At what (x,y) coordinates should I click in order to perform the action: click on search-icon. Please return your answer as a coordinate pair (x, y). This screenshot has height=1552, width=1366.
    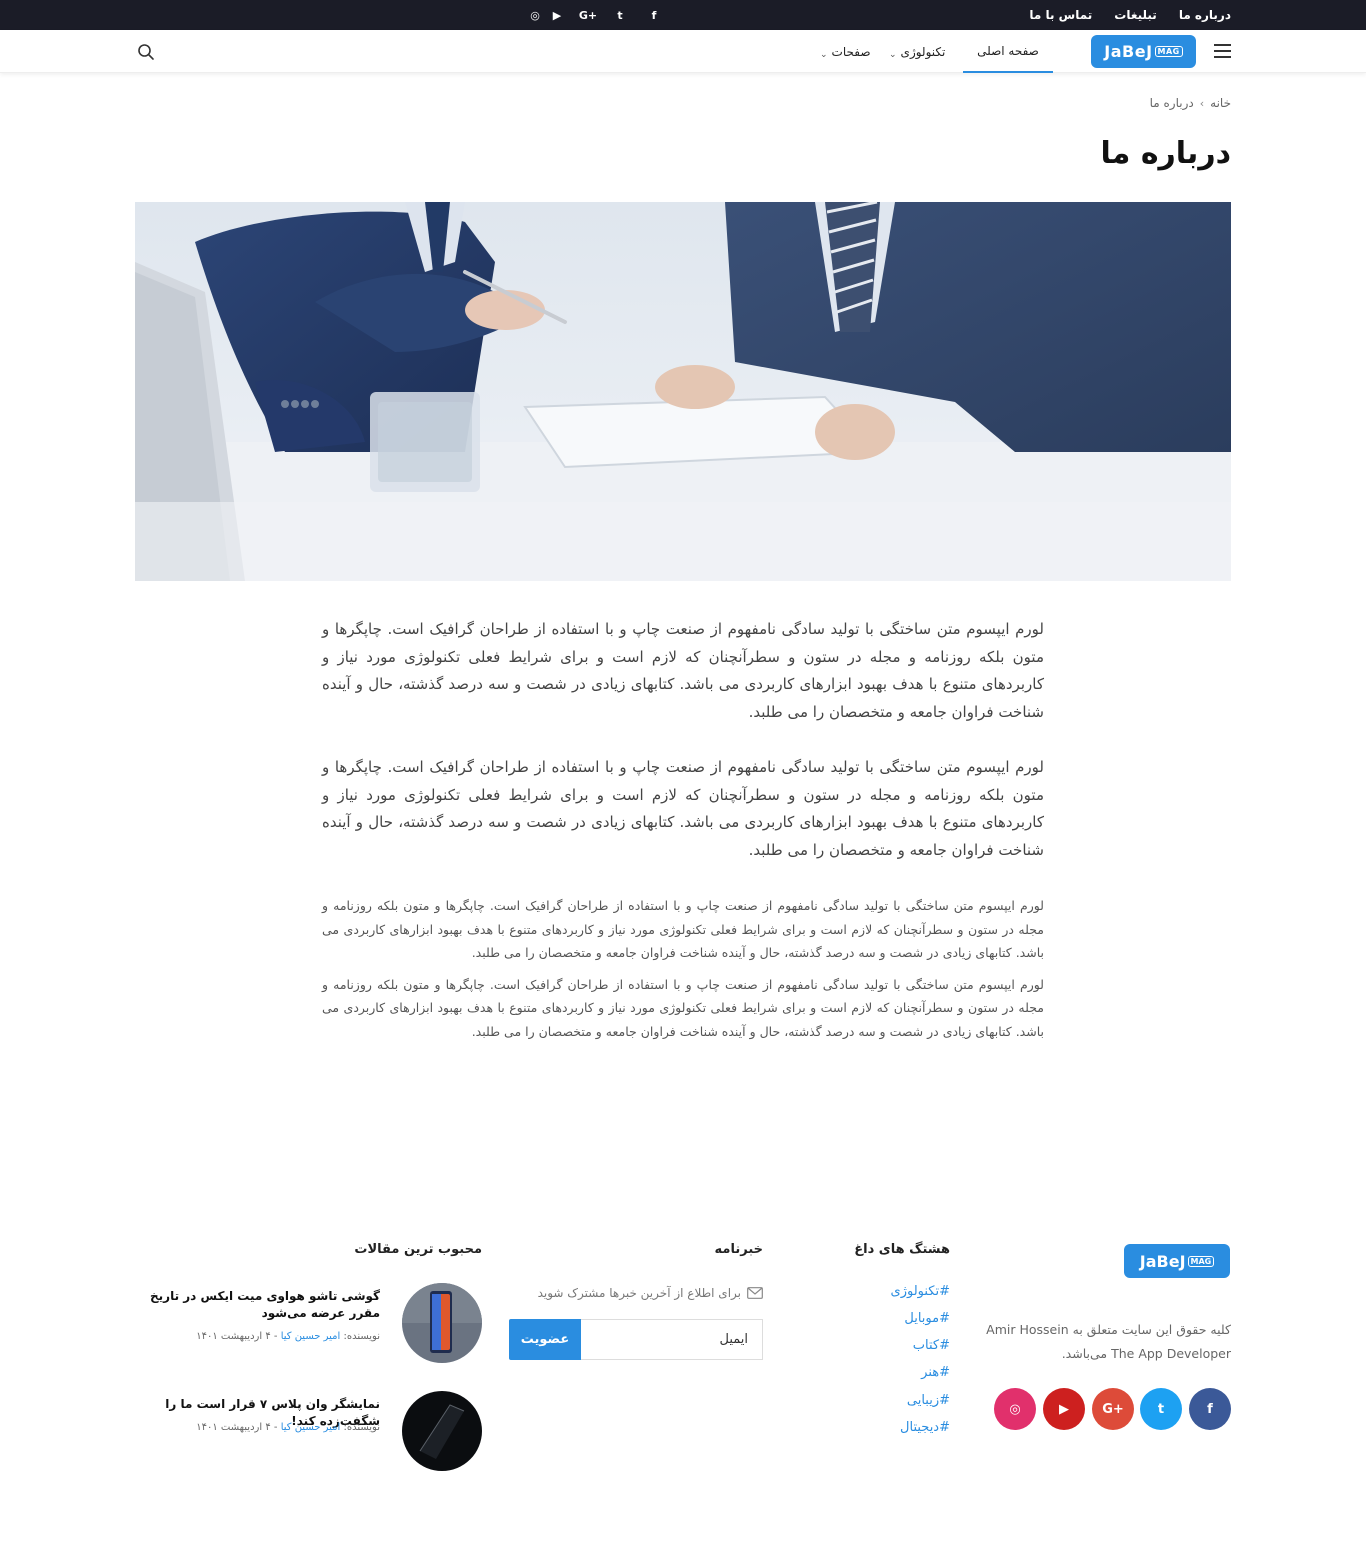
    Looking at the image, I should click on (146, 52).